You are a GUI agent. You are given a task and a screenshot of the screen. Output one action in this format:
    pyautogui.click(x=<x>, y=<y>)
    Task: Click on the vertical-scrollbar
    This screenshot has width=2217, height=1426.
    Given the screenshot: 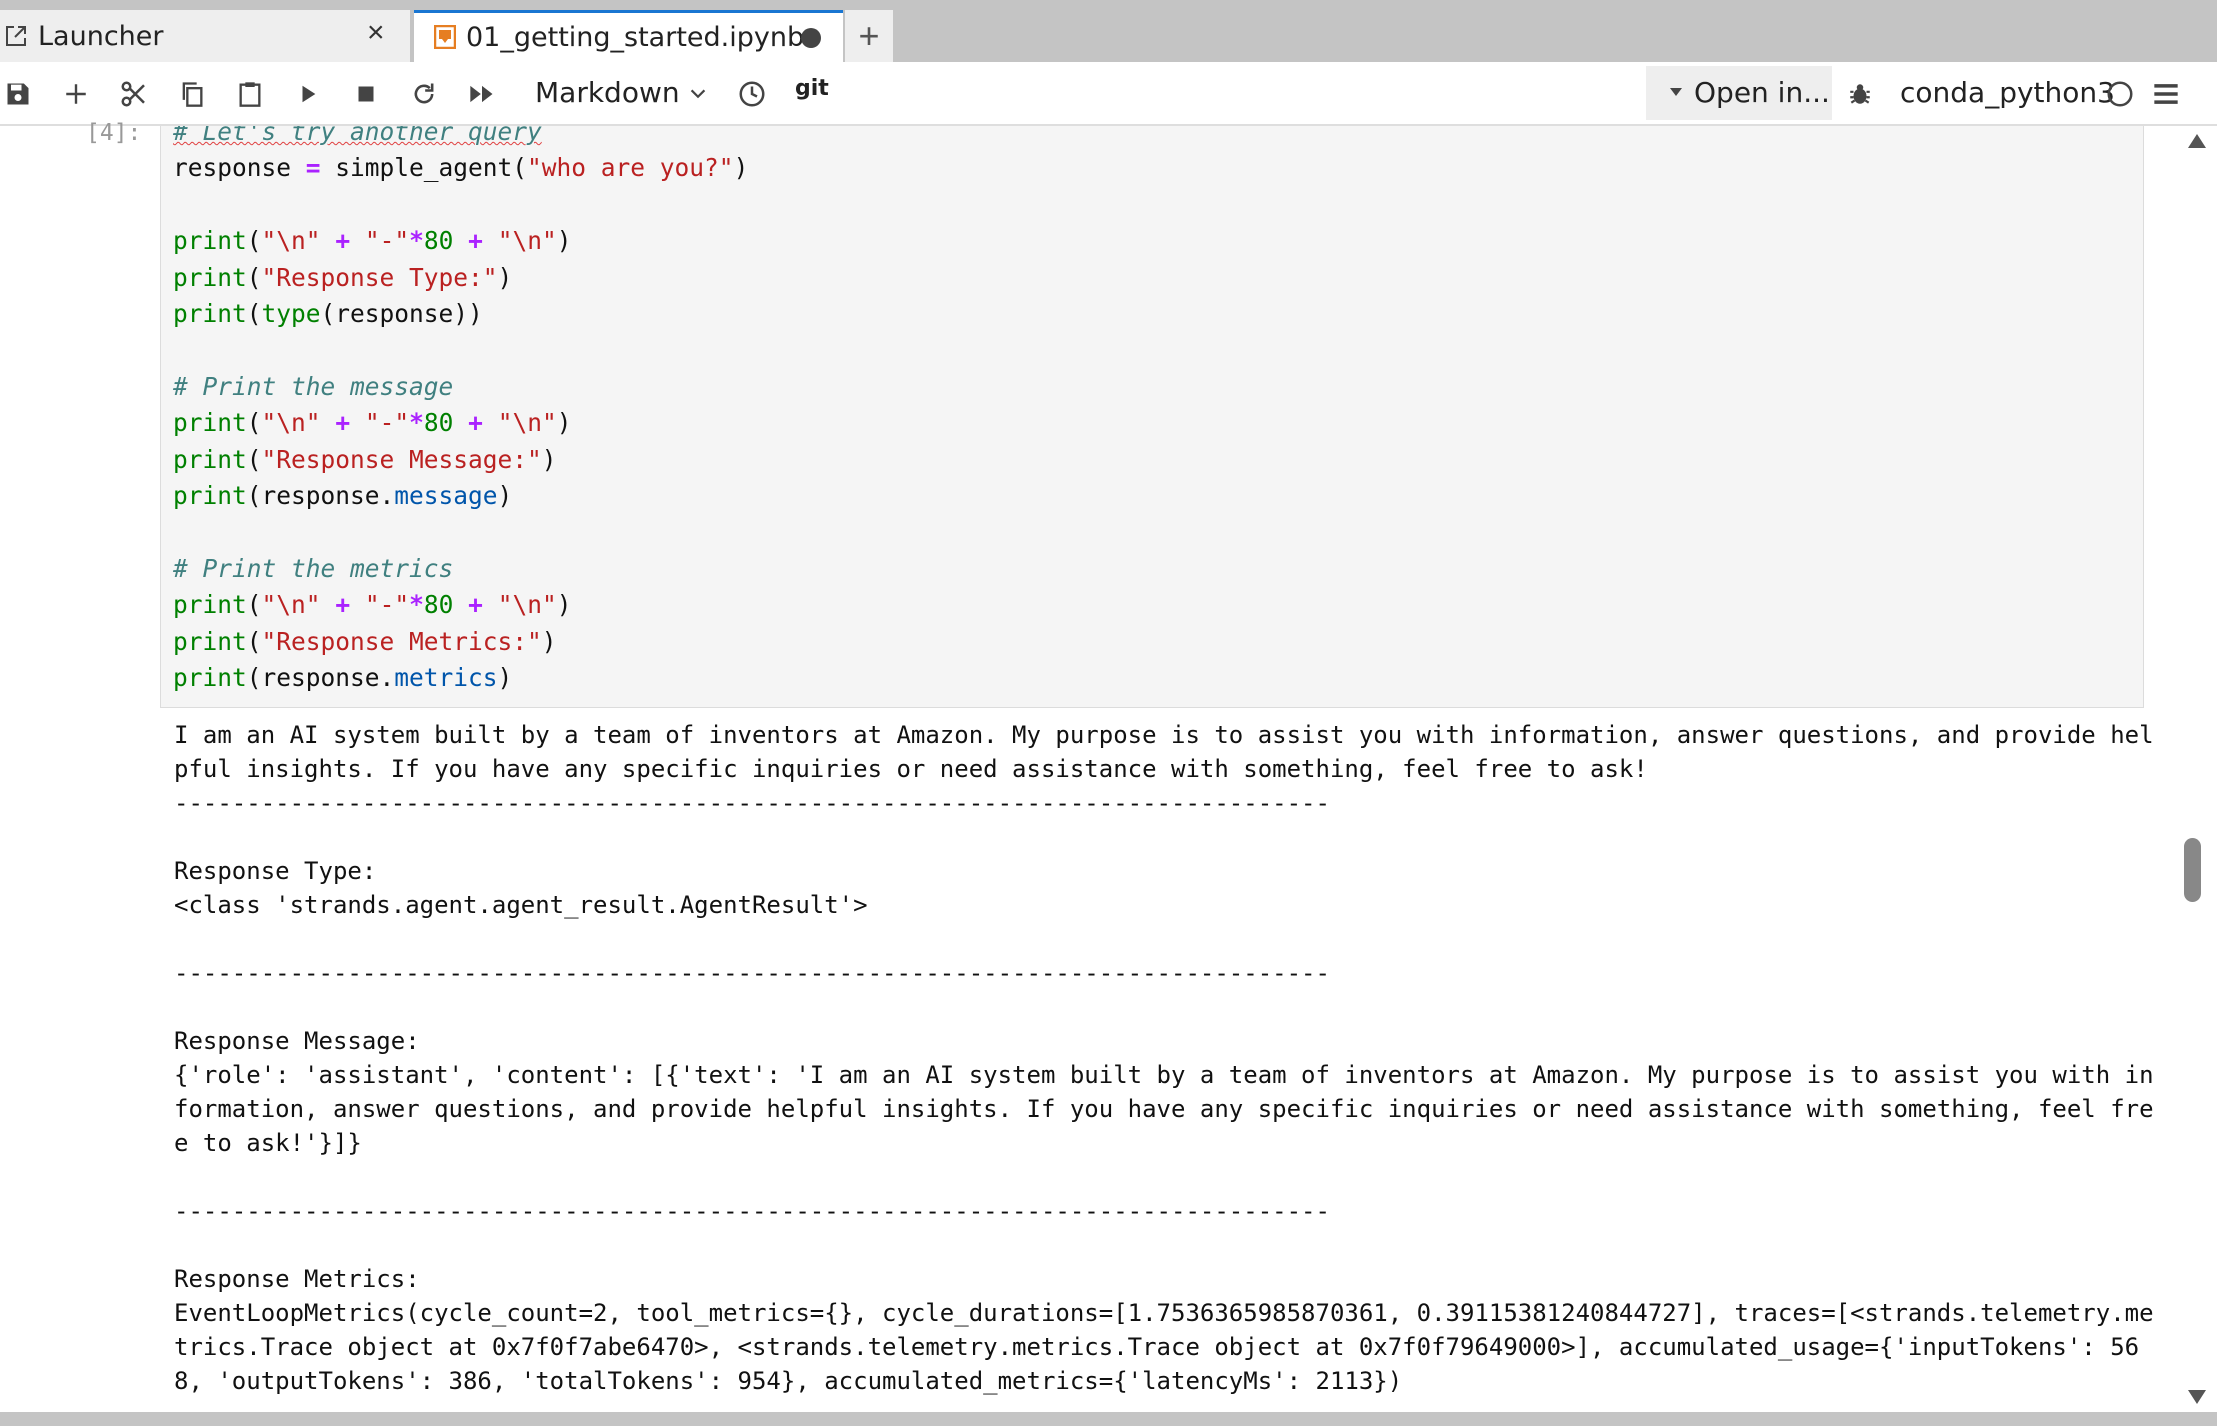 What is the action you would take?
    pyautogui.click(x=2196, y=771)
    